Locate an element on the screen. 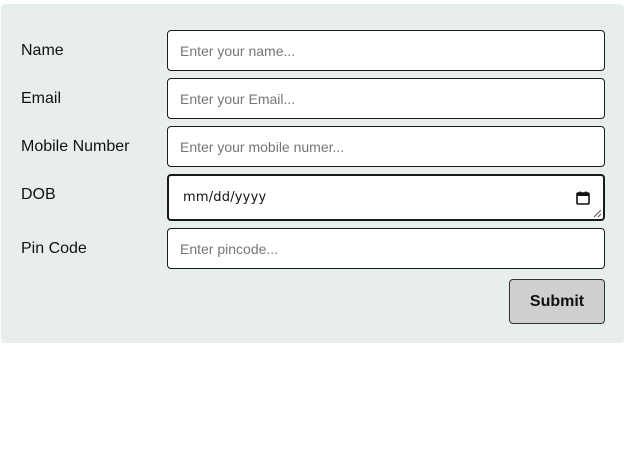  resize-handle-icon is located at coordinates (597, 213).